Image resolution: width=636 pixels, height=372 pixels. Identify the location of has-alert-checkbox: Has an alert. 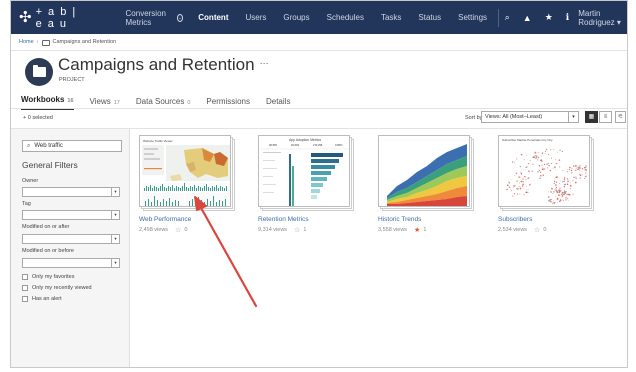
(42, 299).